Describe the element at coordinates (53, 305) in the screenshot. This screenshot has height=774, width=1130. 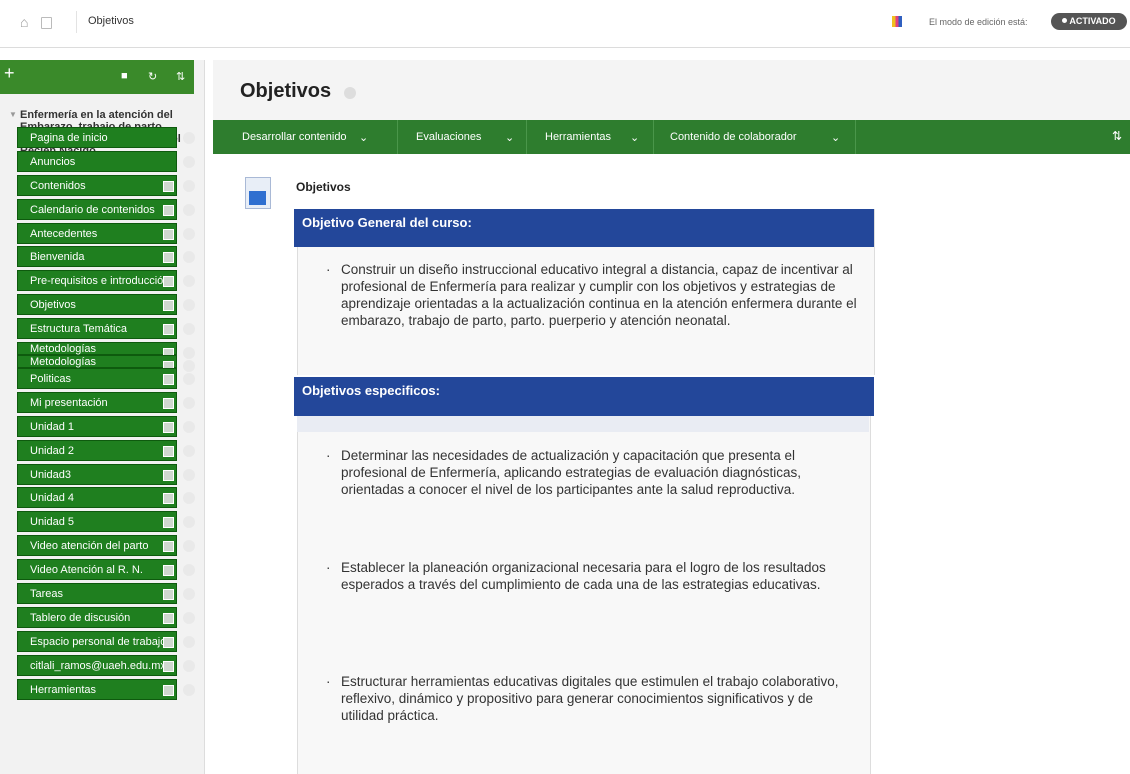
I see `sidebar-item-label: Objetivos` at that location.